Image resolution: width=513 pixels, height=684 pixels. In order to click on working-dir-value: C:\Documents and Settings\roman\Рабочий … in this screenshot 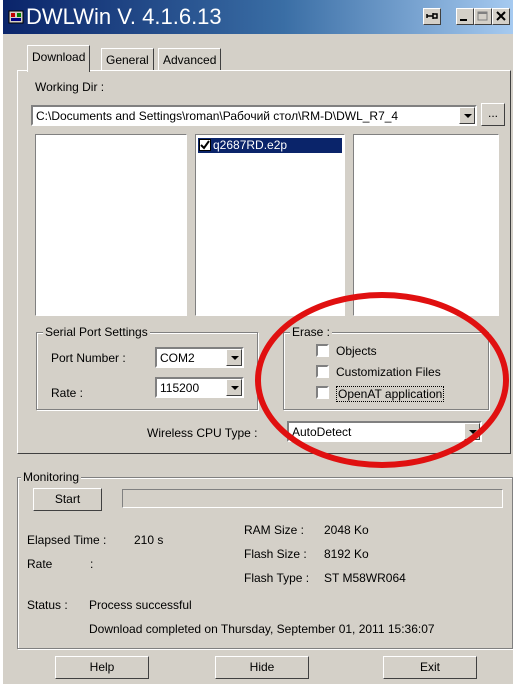, I will do `click(217, 116)`.